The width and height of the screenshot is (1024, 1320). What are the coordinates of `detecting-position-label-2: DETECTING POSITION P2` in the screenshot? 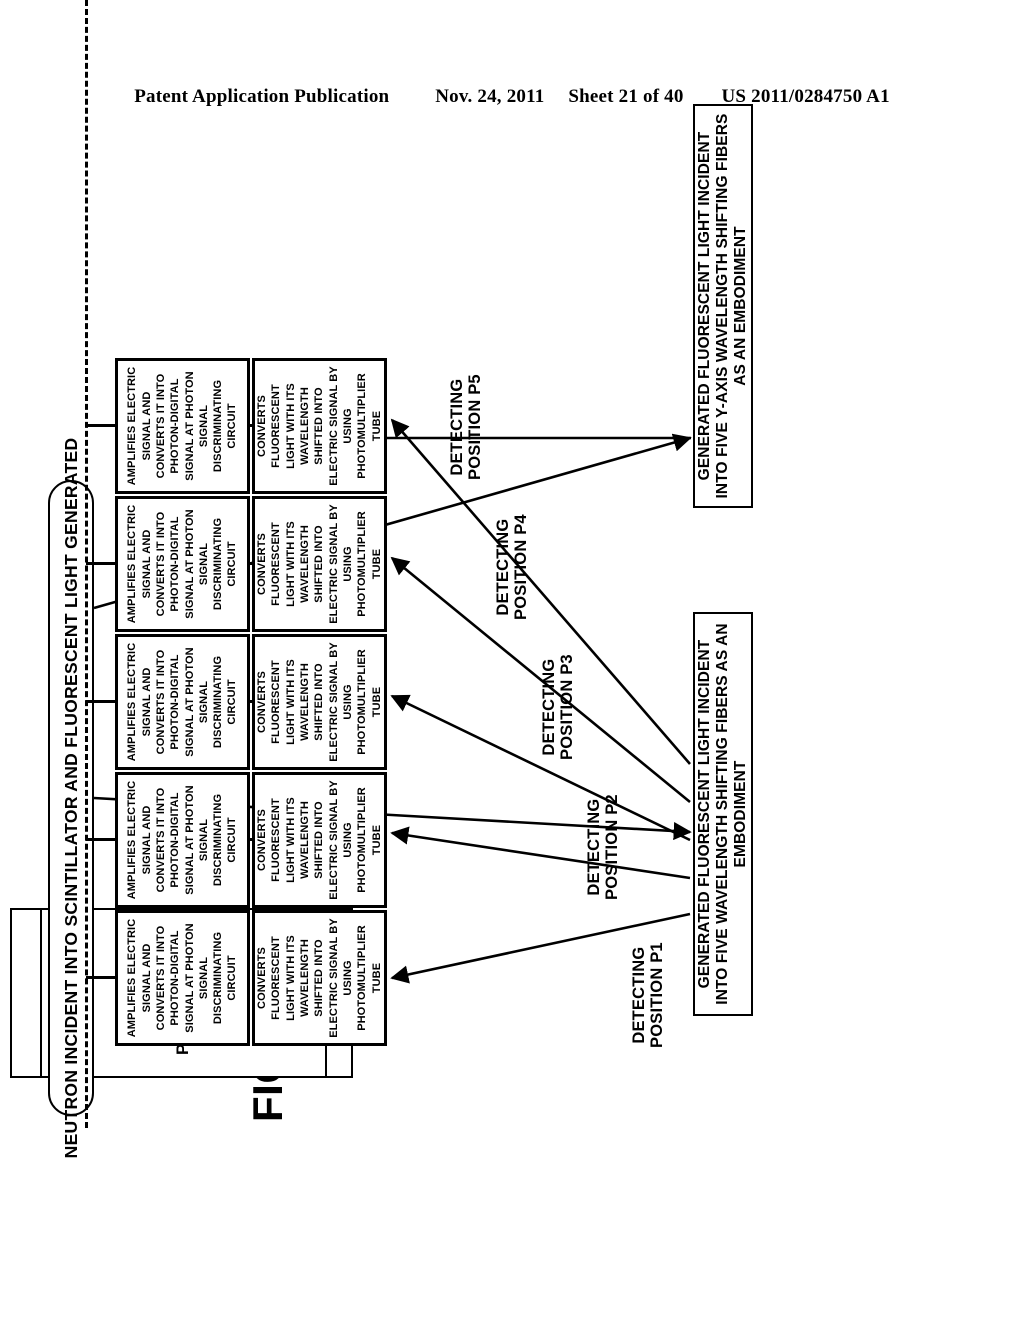 It's located at (603, 847).